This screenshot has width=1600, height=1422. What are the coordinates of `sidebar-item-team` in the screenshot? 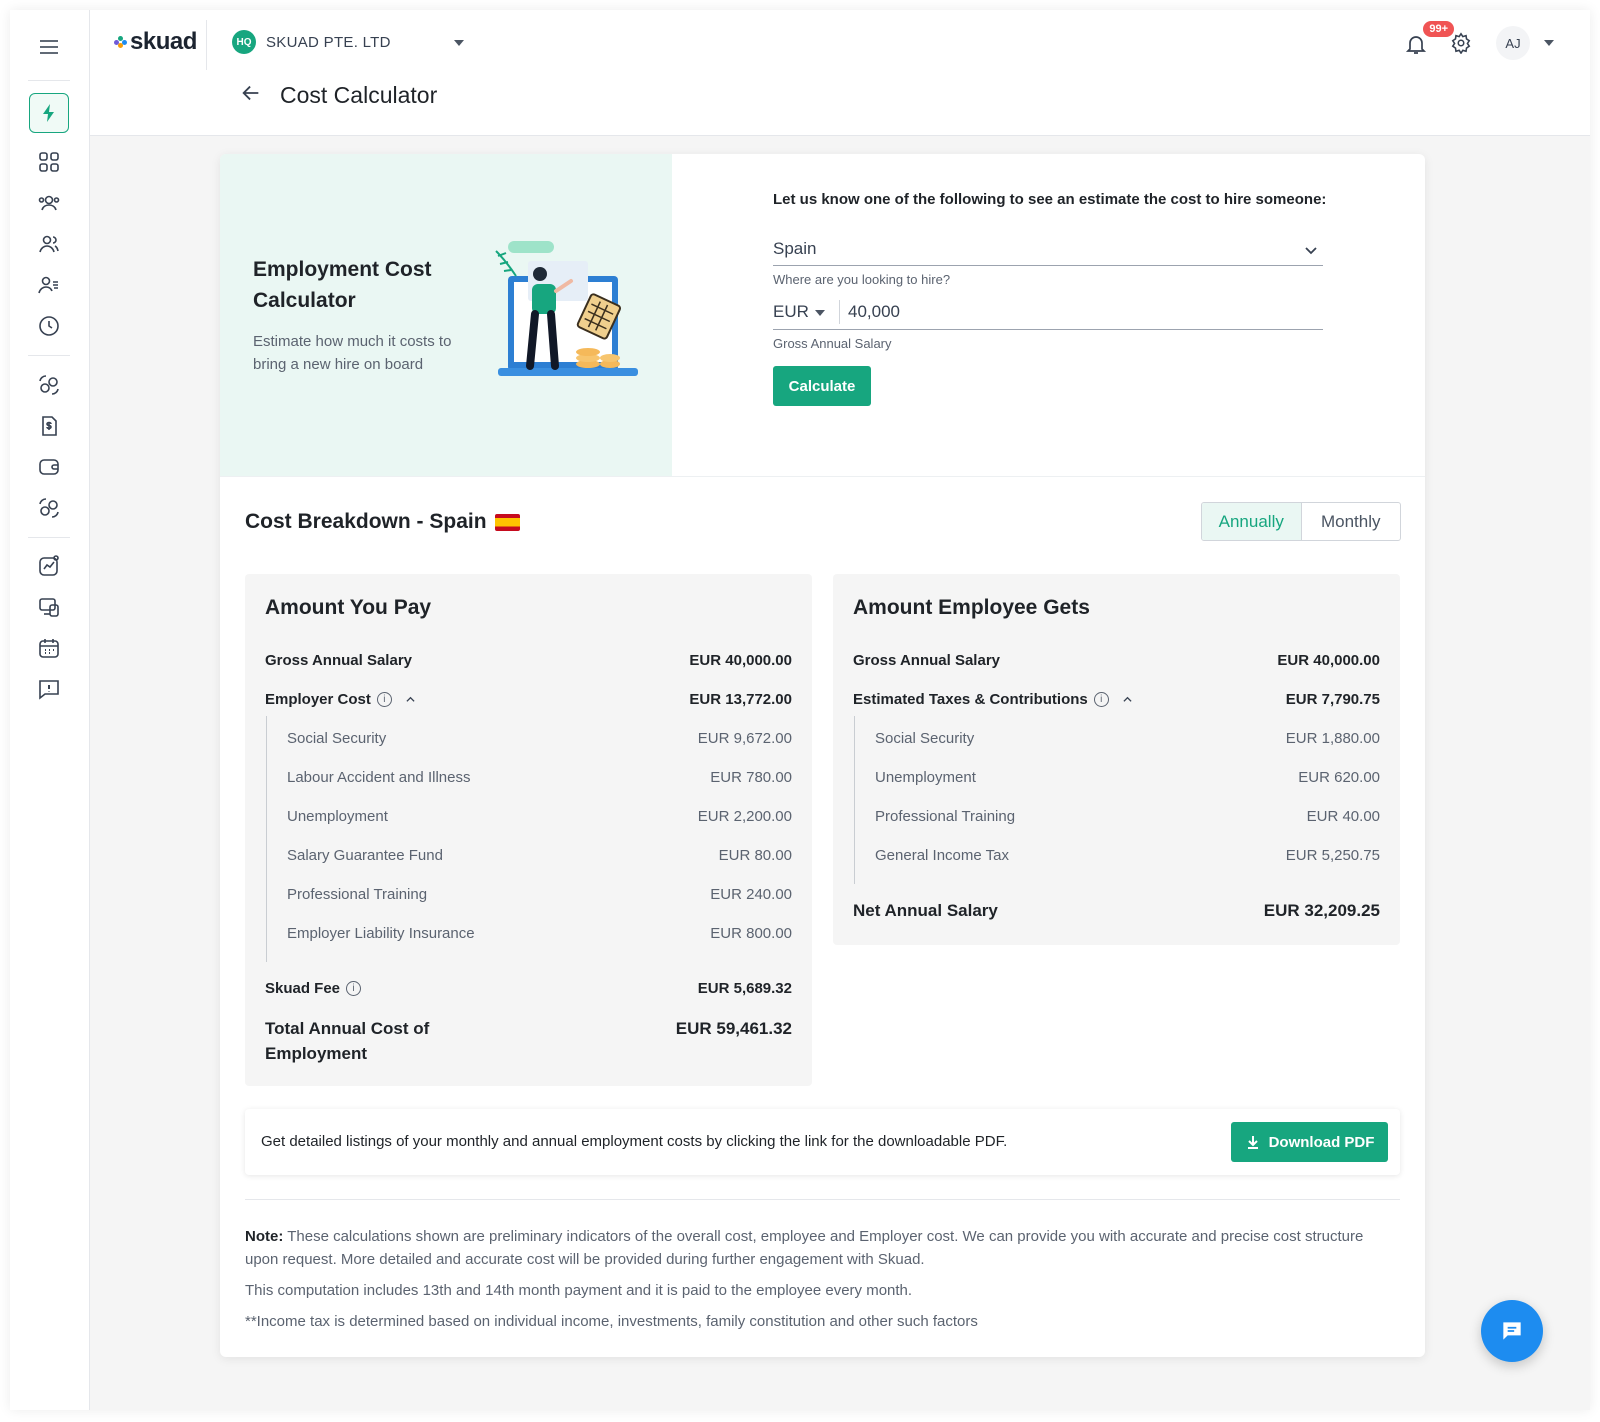 It's located at (49, 203).